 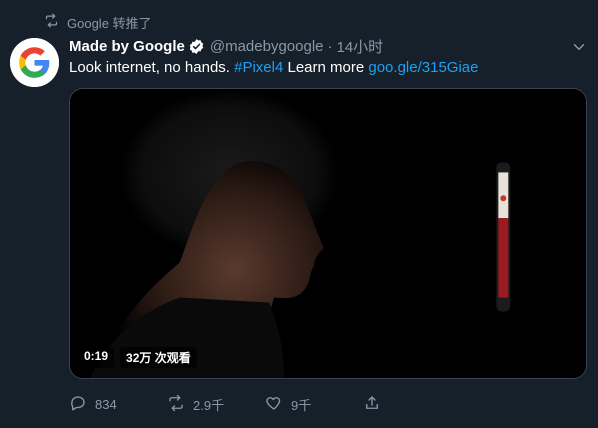 What do you see at coordinates (360, 46) in the screenshot?
I see `tweet-time: 14小时` at bounding box center [360, 46].